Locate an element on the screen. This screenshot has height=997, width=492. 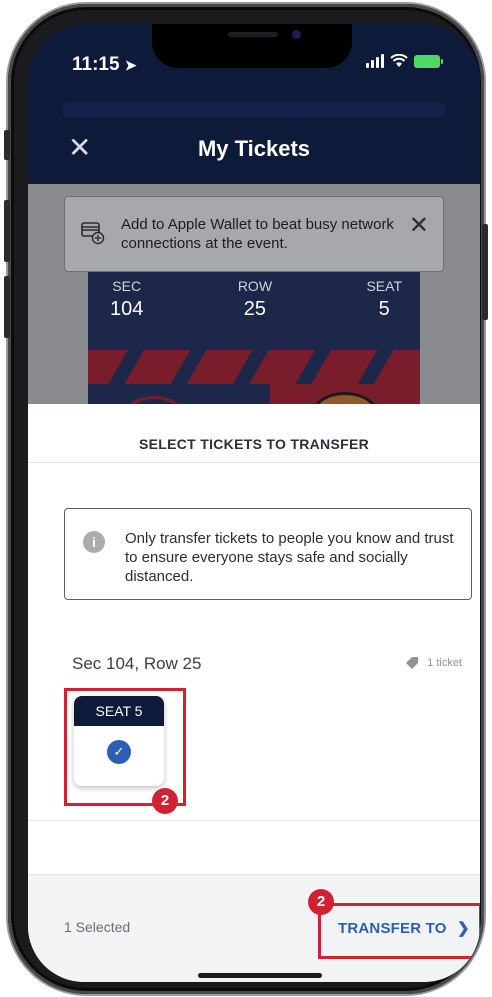
row-value: 25 is located at coordinates (255, 309).